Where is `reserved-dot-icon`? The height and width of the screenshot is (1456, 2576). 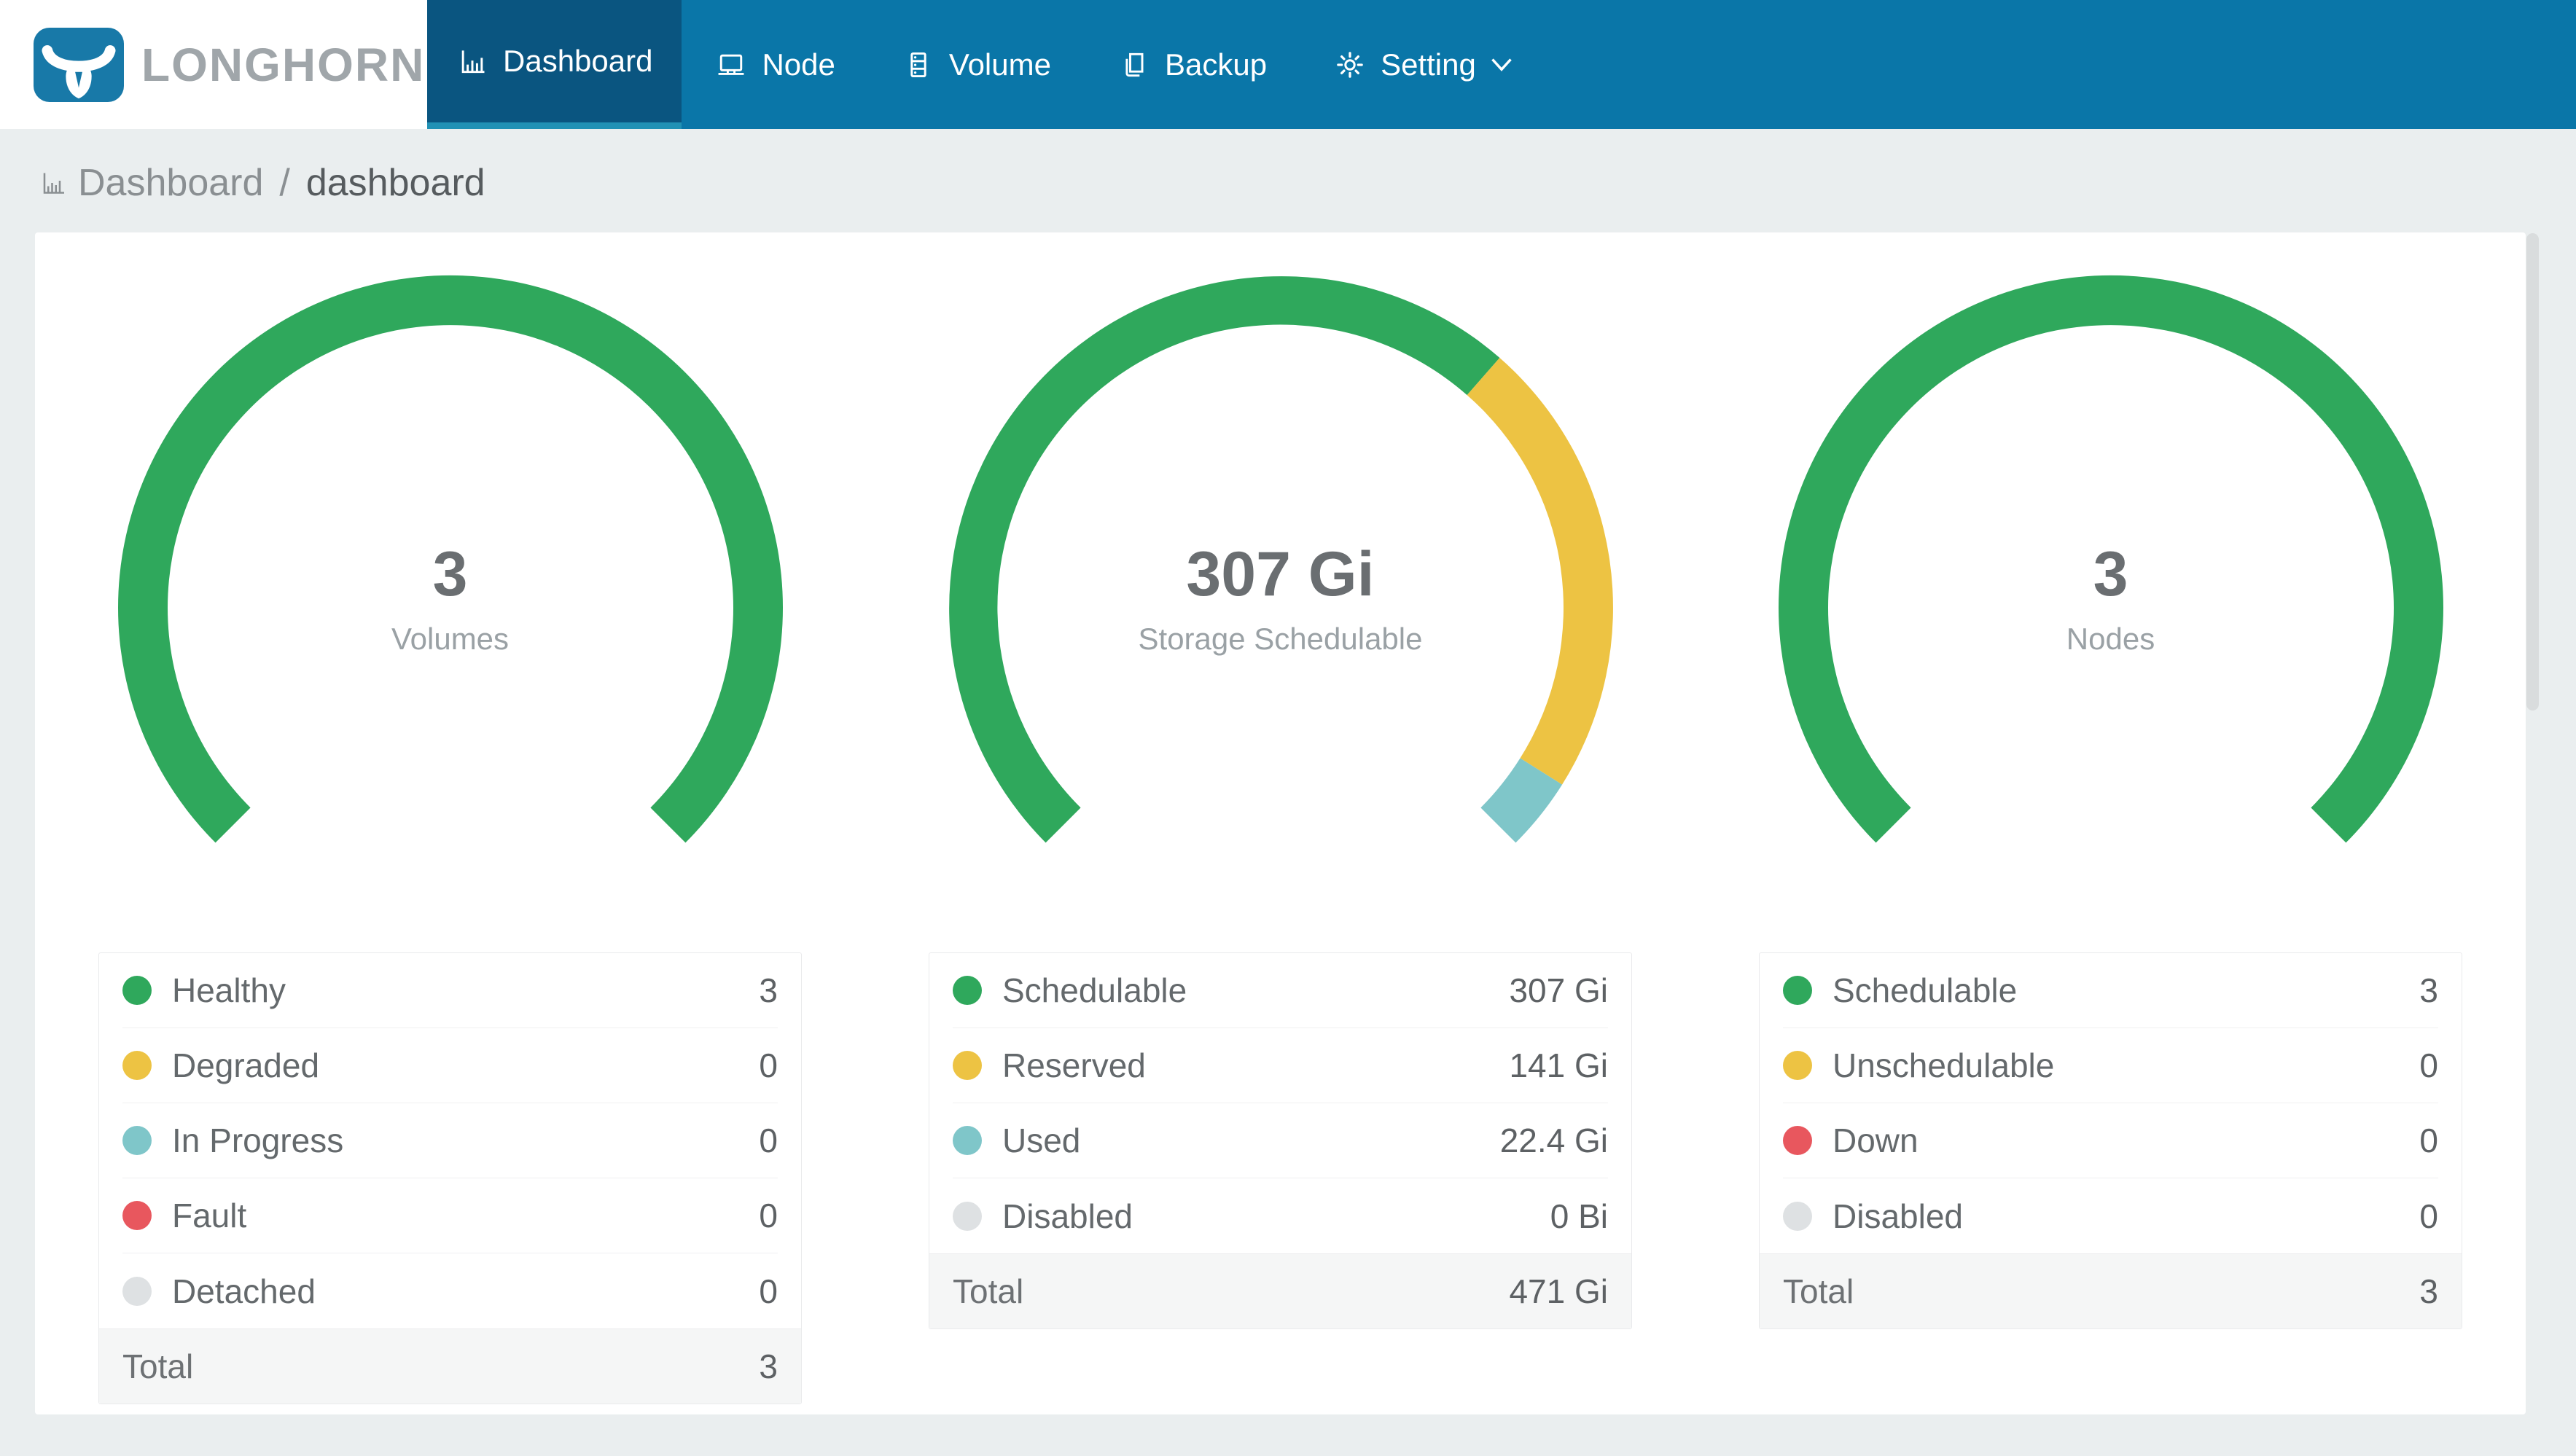 reserved-dot-icon is located at coordinates (968, 1065).